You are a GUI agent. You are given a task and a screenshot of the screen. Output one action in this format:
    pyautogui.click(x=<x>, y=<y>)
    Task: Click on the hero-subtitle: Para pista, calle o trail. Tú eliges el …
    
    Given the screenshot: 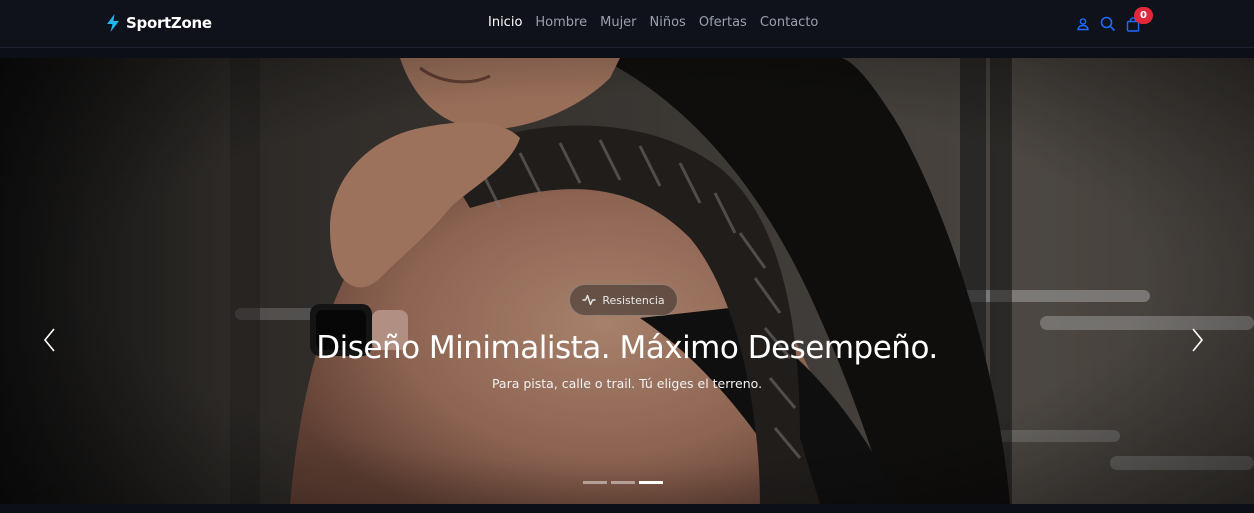 What is the action you would take?
    pyautogui.click(x=627, y=383)
    